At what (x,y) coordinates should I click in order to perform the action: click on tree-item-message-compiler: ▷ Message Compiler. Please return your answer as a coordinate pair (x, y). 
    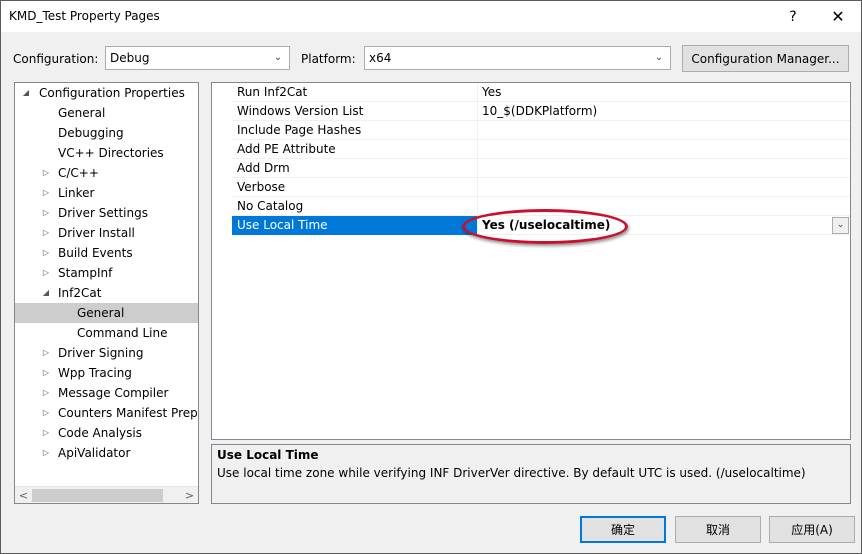
    Looking at the image, I should click on (106, 393).